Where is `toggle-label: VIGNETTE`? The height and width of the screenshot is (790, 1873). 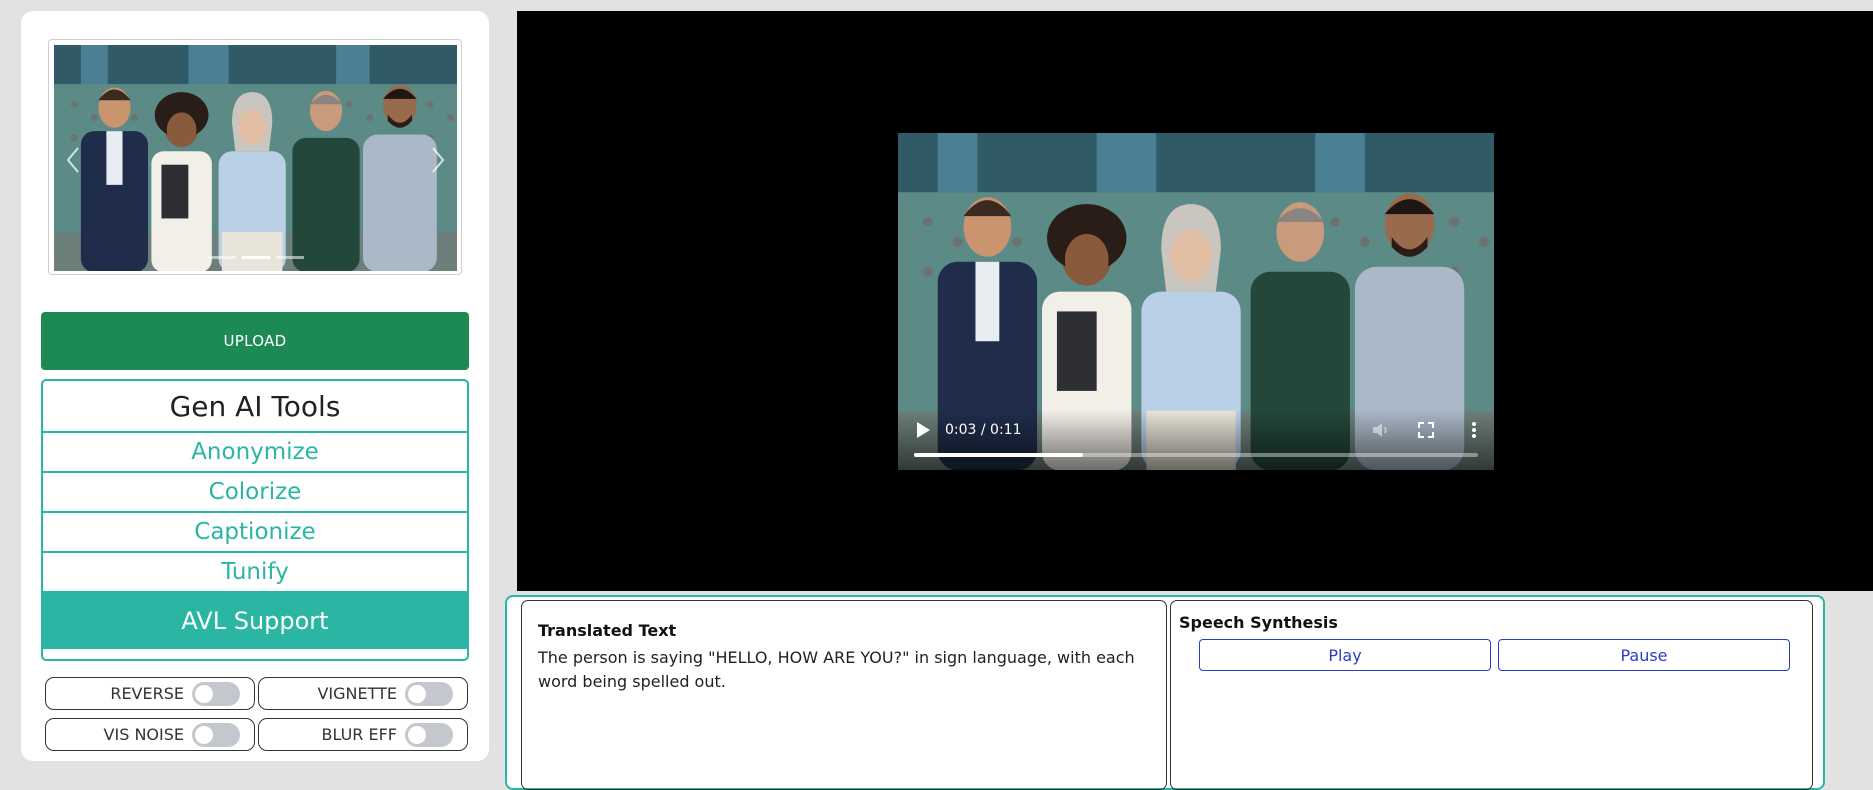
toggle-label: VIGNETTE is located at coordinates (357, 693).